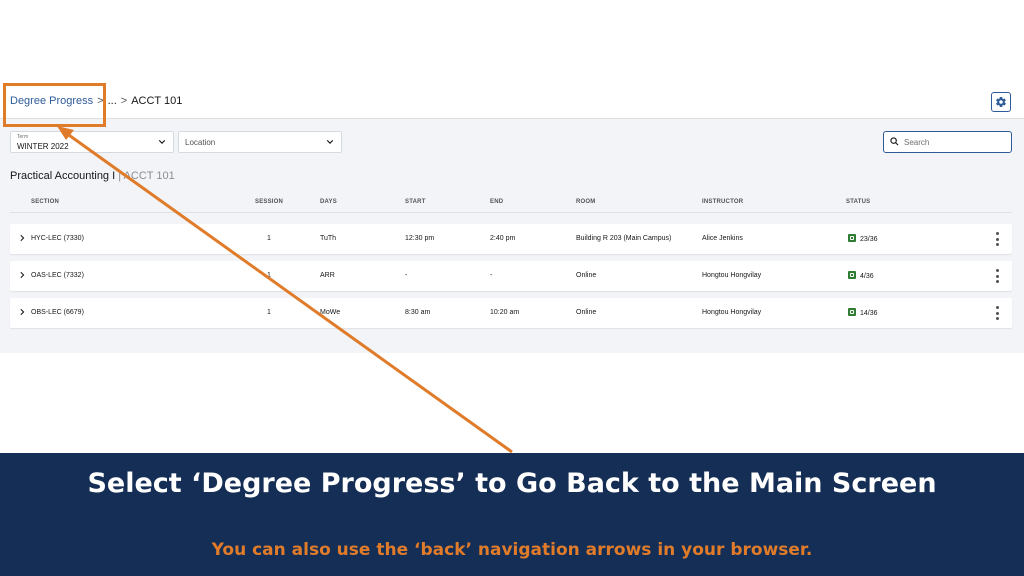 Image resolution: width=1024 pixels, height=576 pixels. Describe the element at coordinates (869, 313) in the screenshot. I see `status-count: 14/36` at that location.